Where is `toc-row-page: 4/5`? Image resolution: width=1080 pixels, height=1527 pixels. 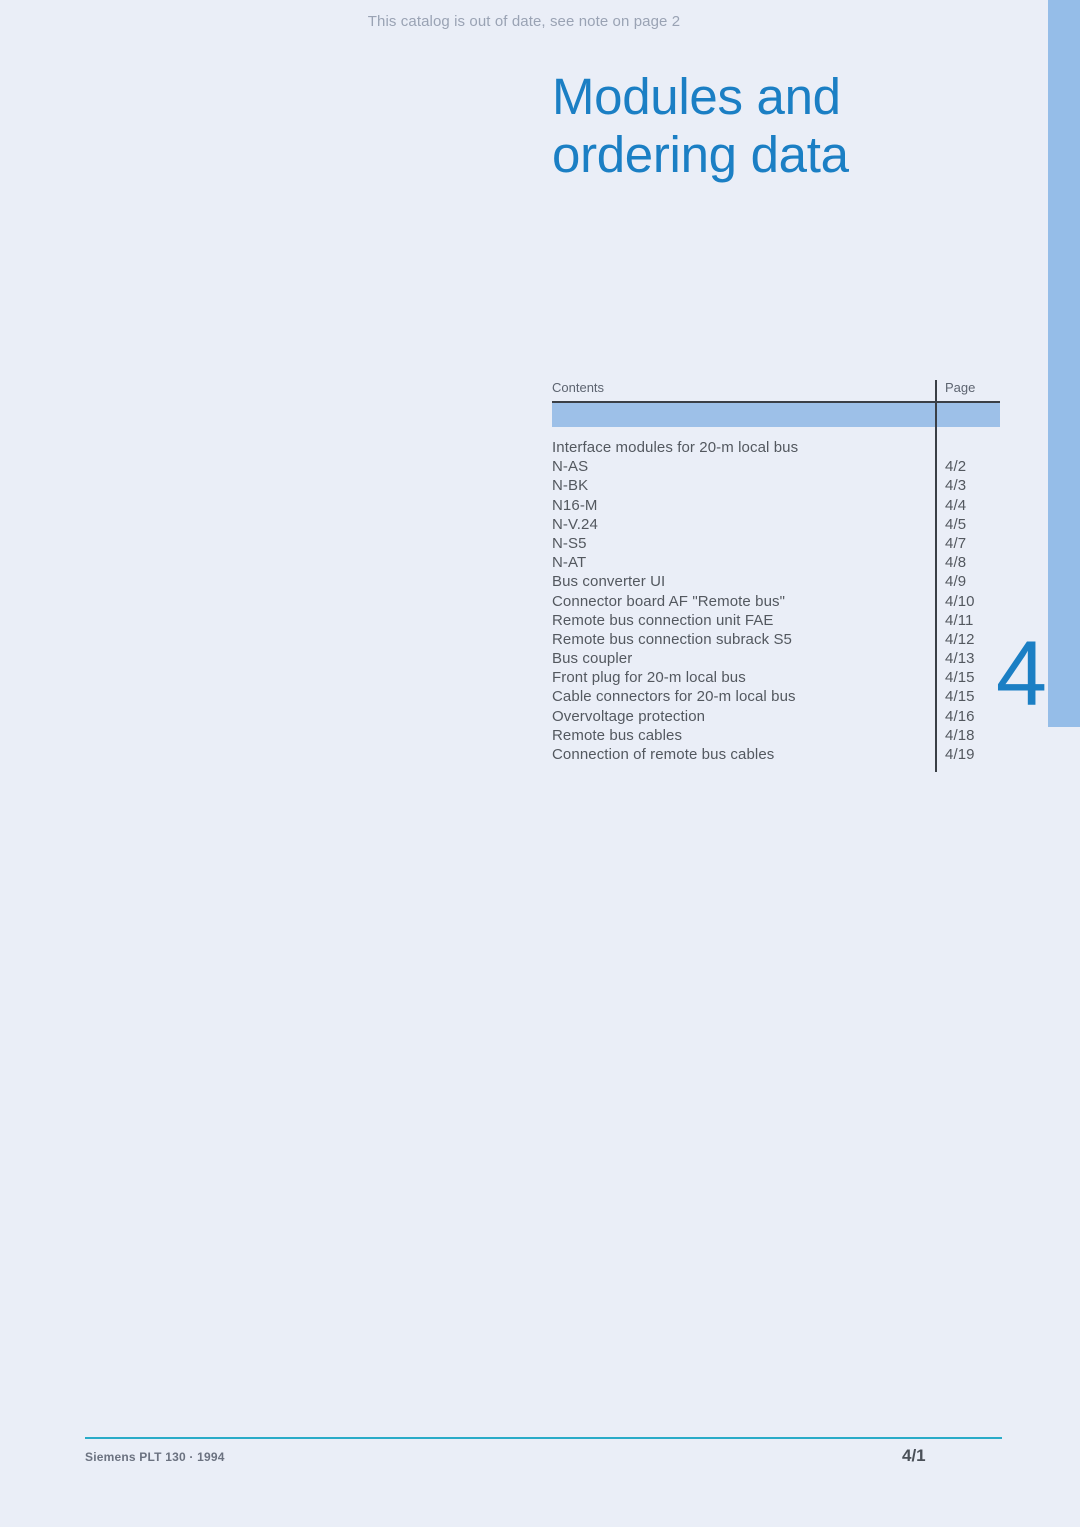 toc-row-page: 4/5 is located at coordinates (956, 524).